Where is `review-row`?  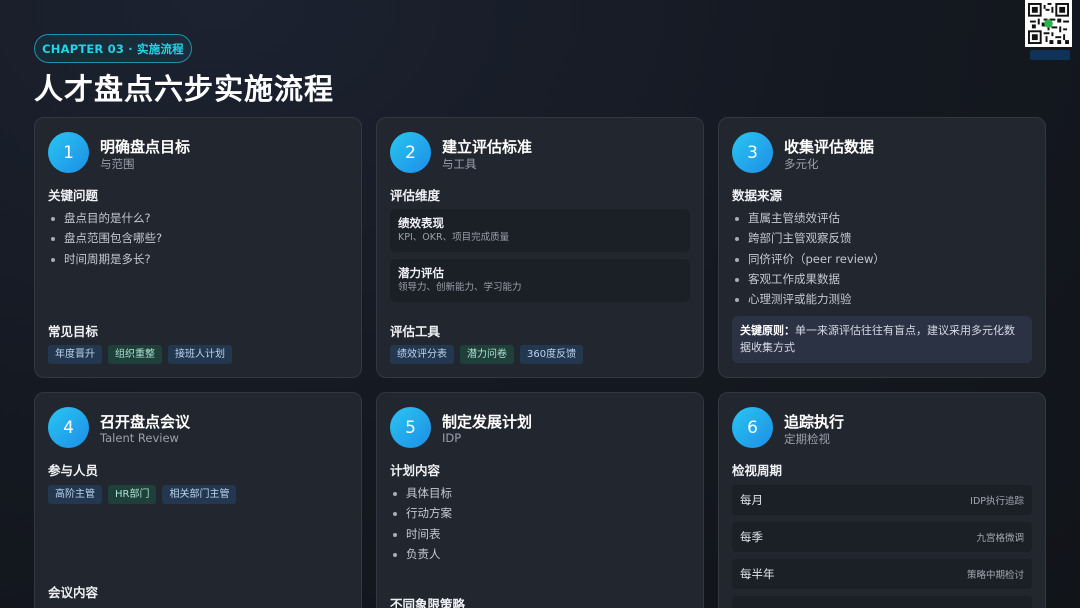
review-row is located at coordinates (882, 602).